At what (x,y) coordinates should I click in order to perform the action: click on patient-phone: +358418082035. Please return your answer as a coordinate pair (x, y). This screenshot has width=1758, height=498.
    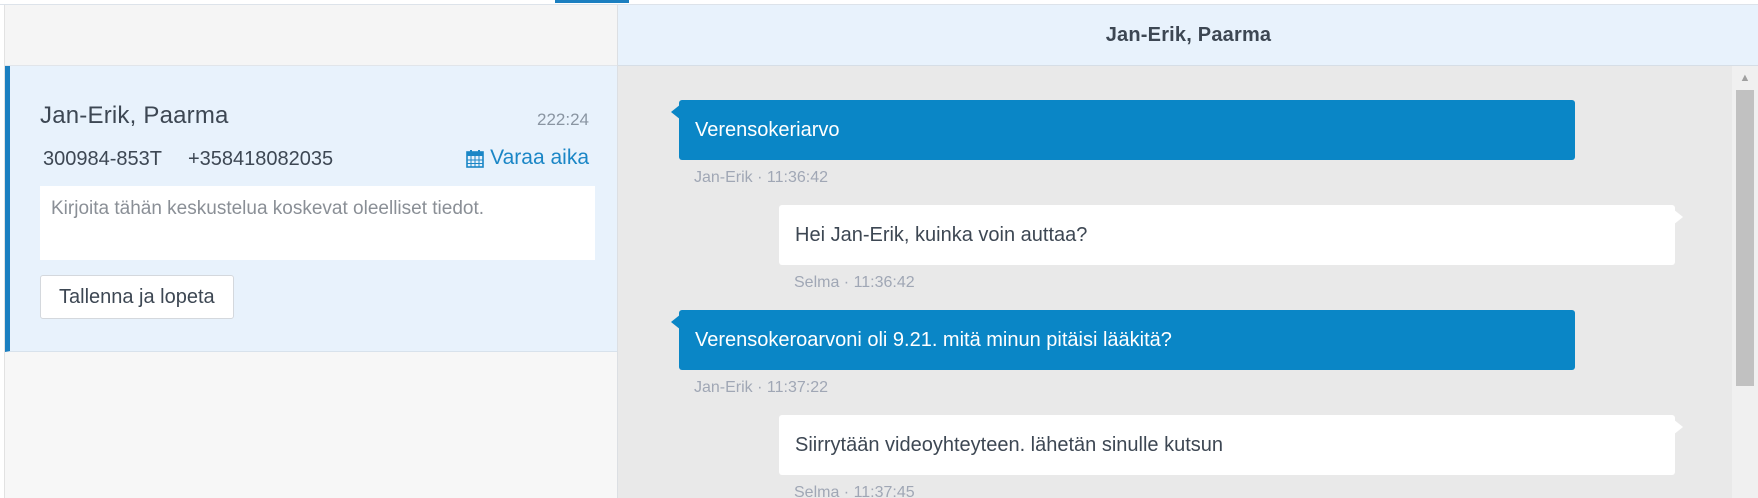
    Looking at the image, I should click on (261, 159).